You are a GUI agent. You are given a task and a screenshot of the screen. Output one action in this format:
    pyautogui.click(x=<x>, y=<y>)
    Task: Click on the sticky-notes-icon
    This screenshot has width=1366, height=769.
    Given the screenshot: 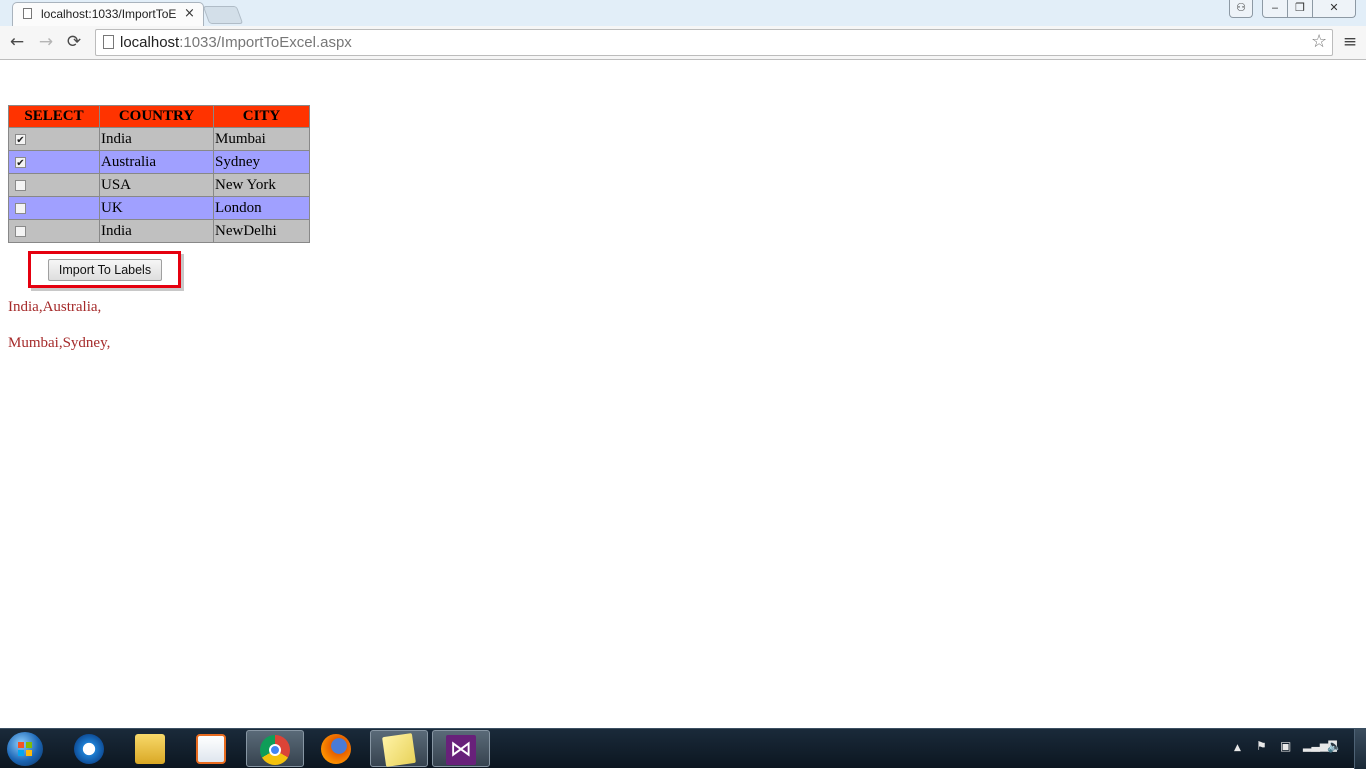 What is the action you would take?
    pyautogui.click(x=399, y=750)
    